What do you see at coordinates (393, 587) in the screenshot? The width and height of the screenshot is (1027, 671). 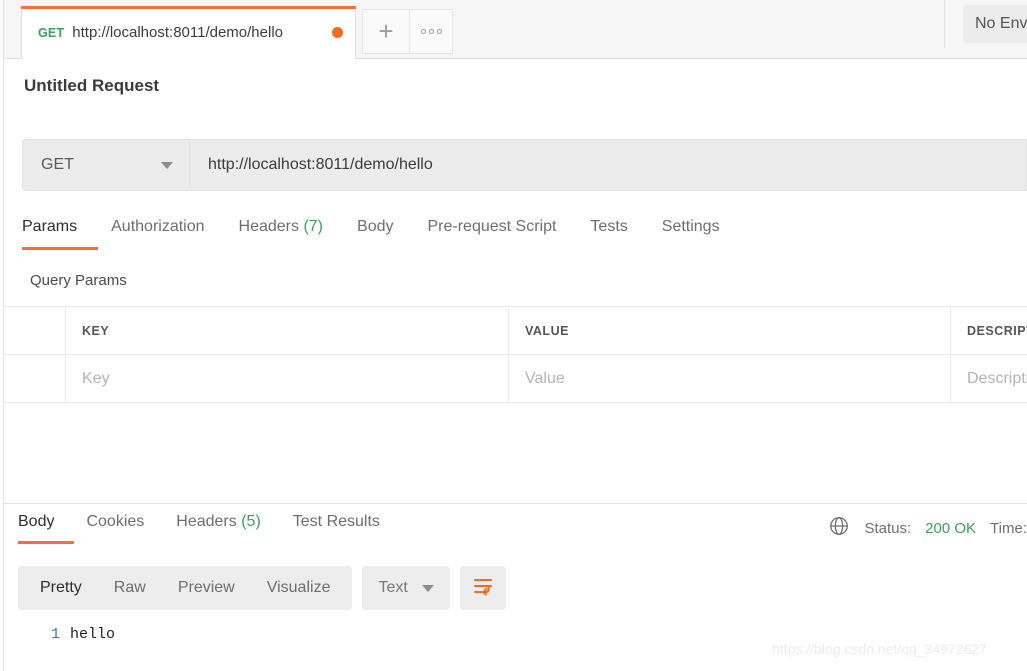 I see `response-format-label: Text` at bounding box center [393, 587].